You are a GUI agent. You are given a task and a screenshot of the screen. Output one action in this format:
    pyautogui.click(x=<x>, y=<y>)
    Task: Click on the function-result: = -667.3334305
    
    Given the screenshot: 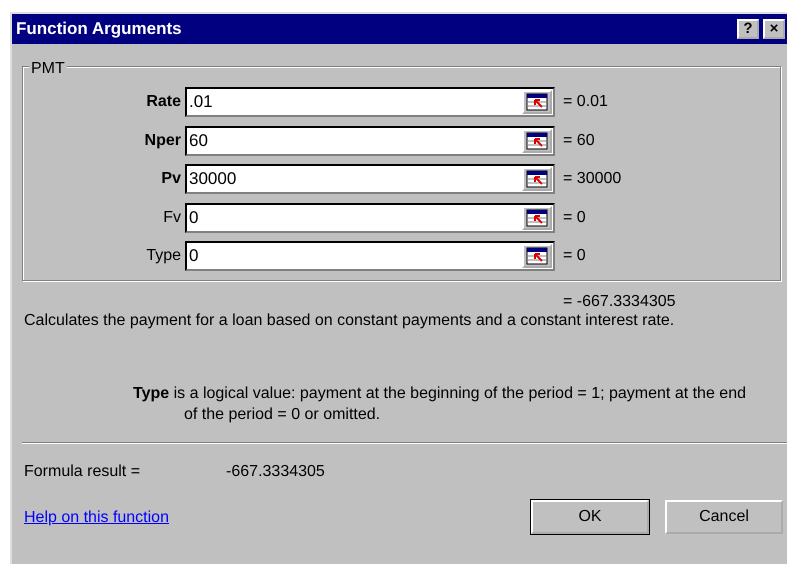 What is the action you would take?
    pyautogui.click(x=619, y=301)
    